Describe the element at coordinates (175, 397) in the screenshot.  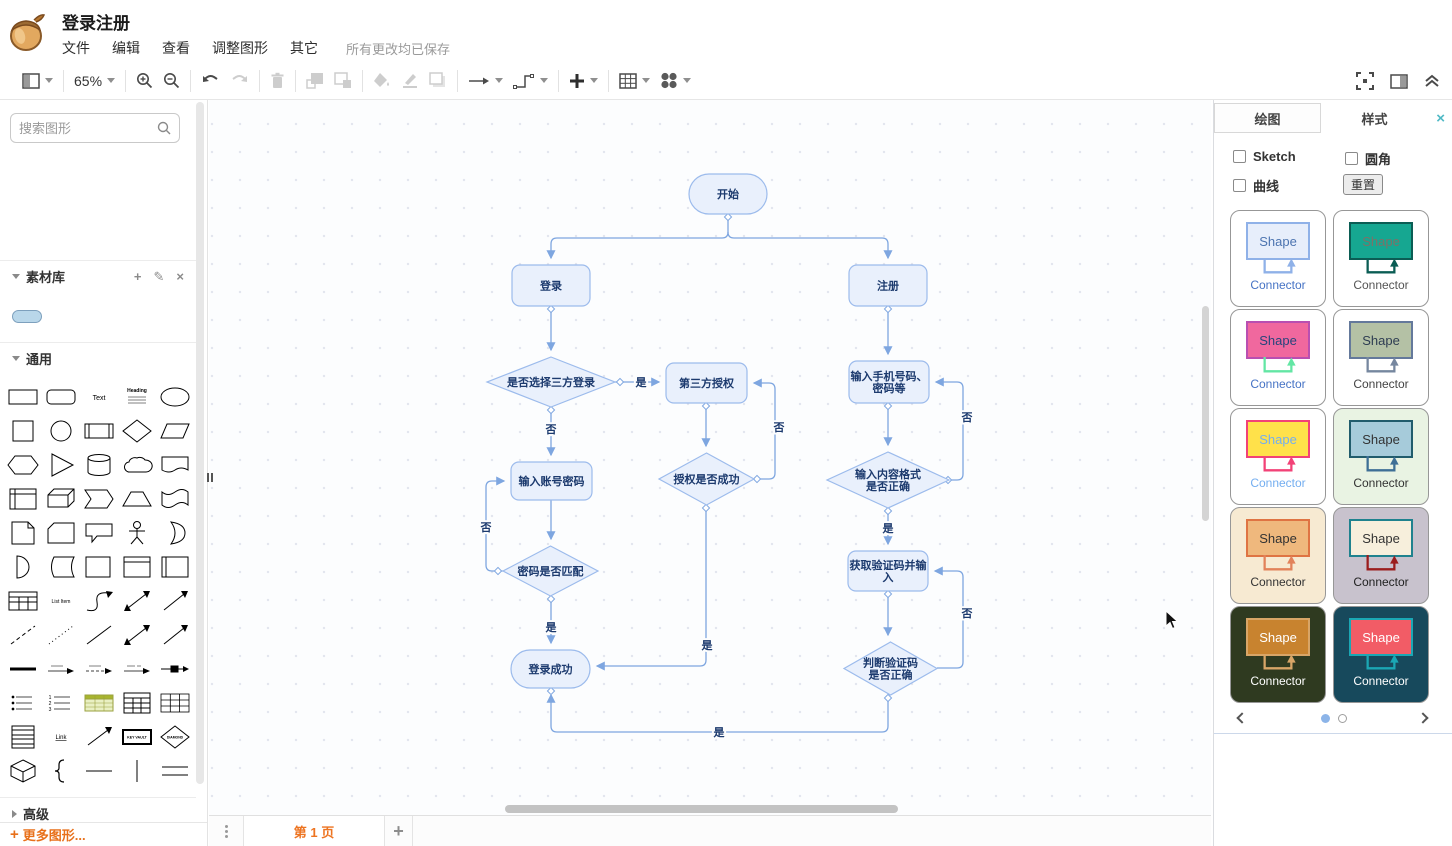
I see `shape-ellipse` at that location.